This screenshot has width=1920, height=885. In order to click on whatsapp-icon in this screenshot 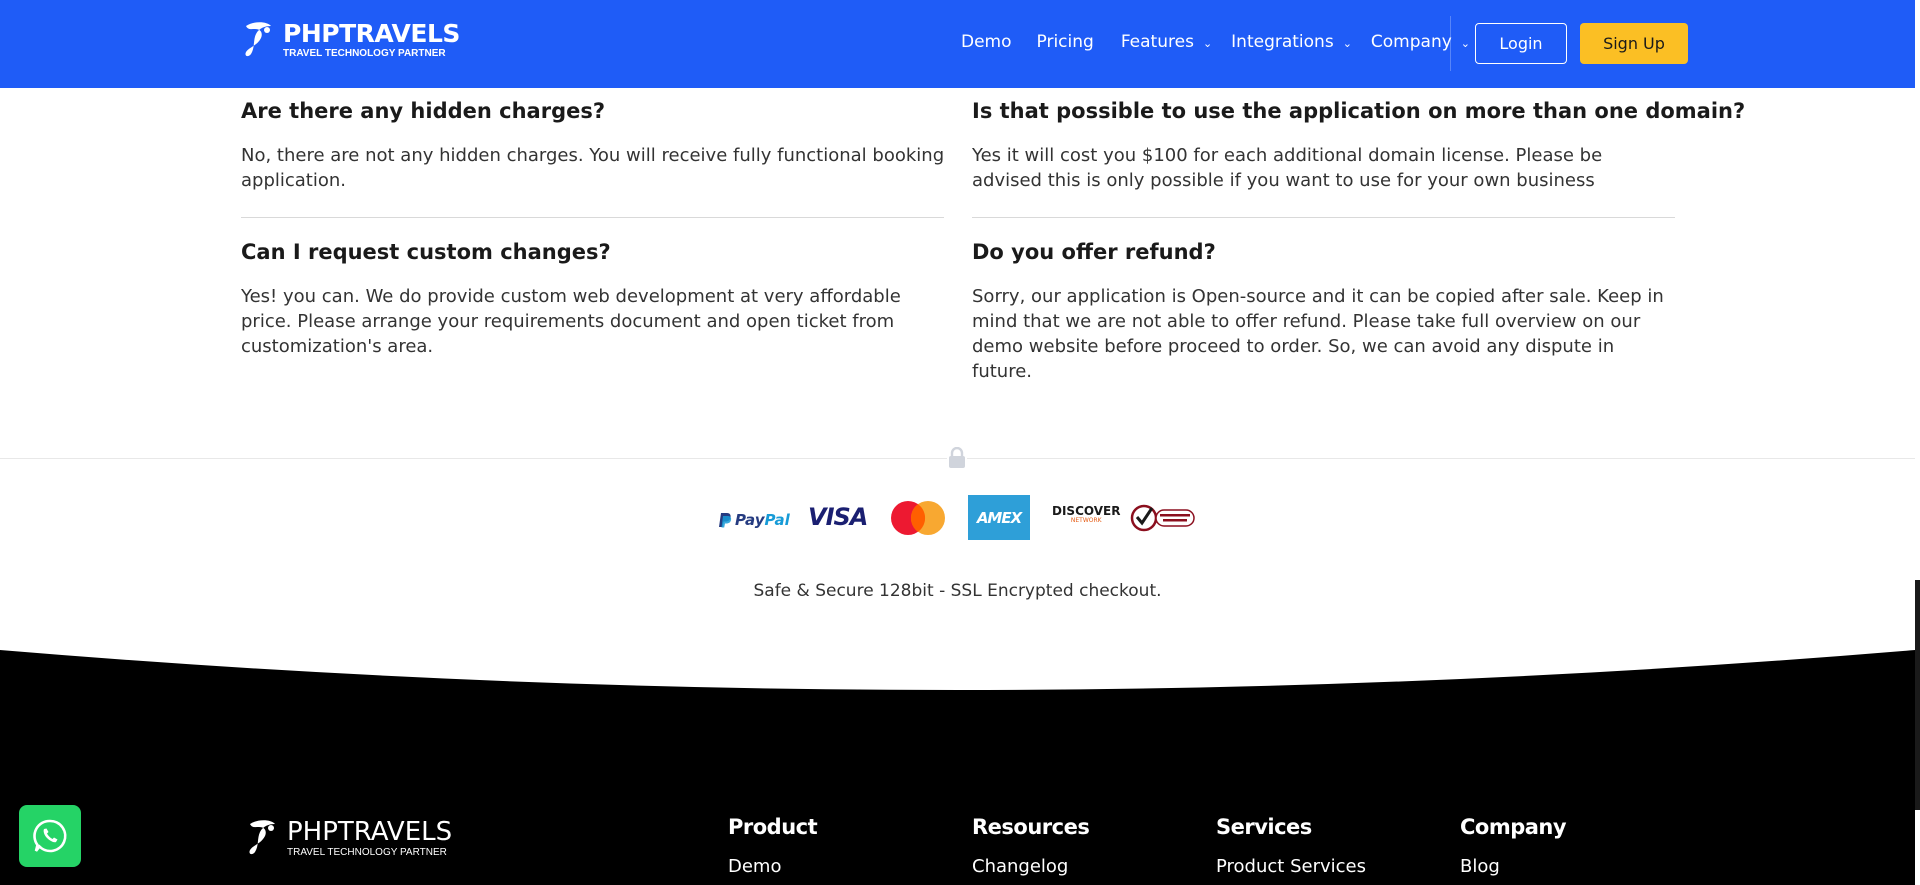, I will do `click(50, 836)`.